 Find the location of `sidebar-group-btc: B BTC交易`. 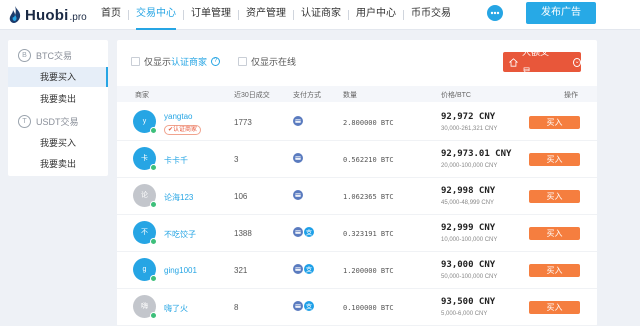

sidebar-group-btc: B BTC交易 is located at coordinates (45, 55).